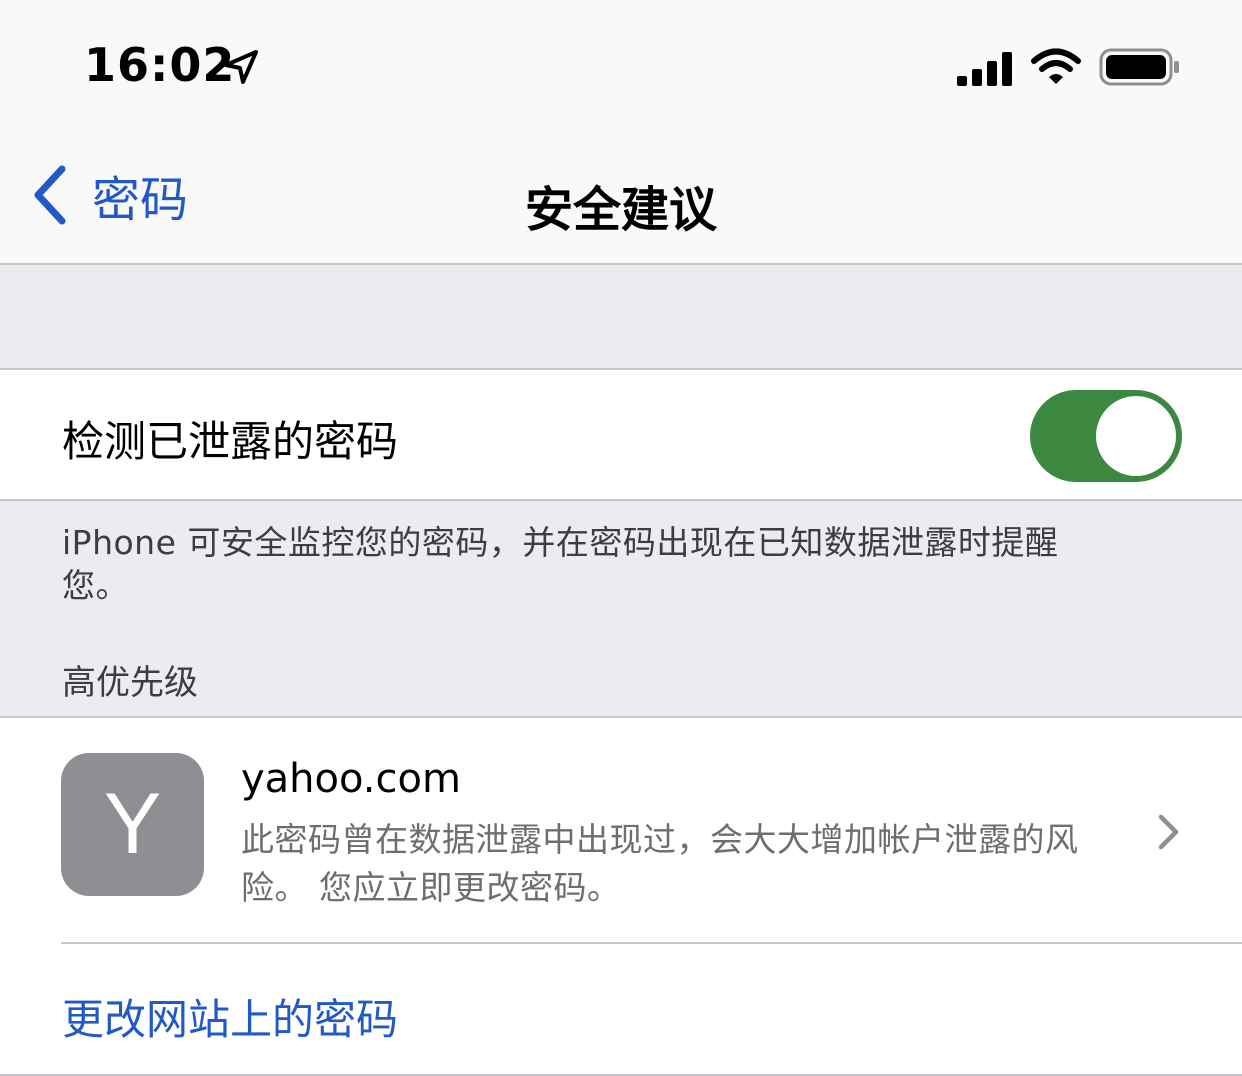 Image resolution: width=1242 pixels, height=1076 pixels. I want to click on change-password-row: 更改网站上的密码, so click(621, 1010).